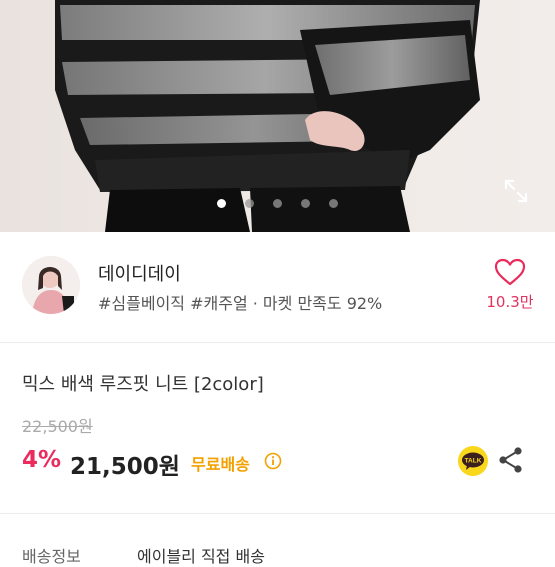 This screenshot has height=567, width=555. Describe the element at coordinates (277, 534) in the screenshot. I see `shipping-info-row` at that location.